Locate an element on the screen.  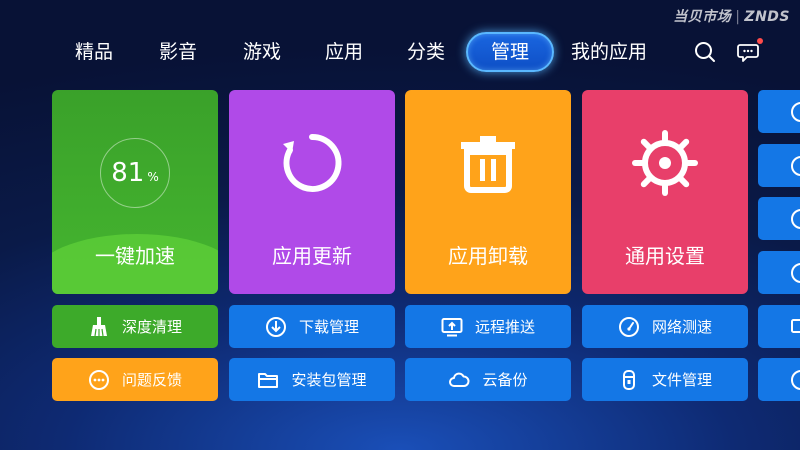
nav-tab-apps: 应用 is located at coordinates (344, 52).